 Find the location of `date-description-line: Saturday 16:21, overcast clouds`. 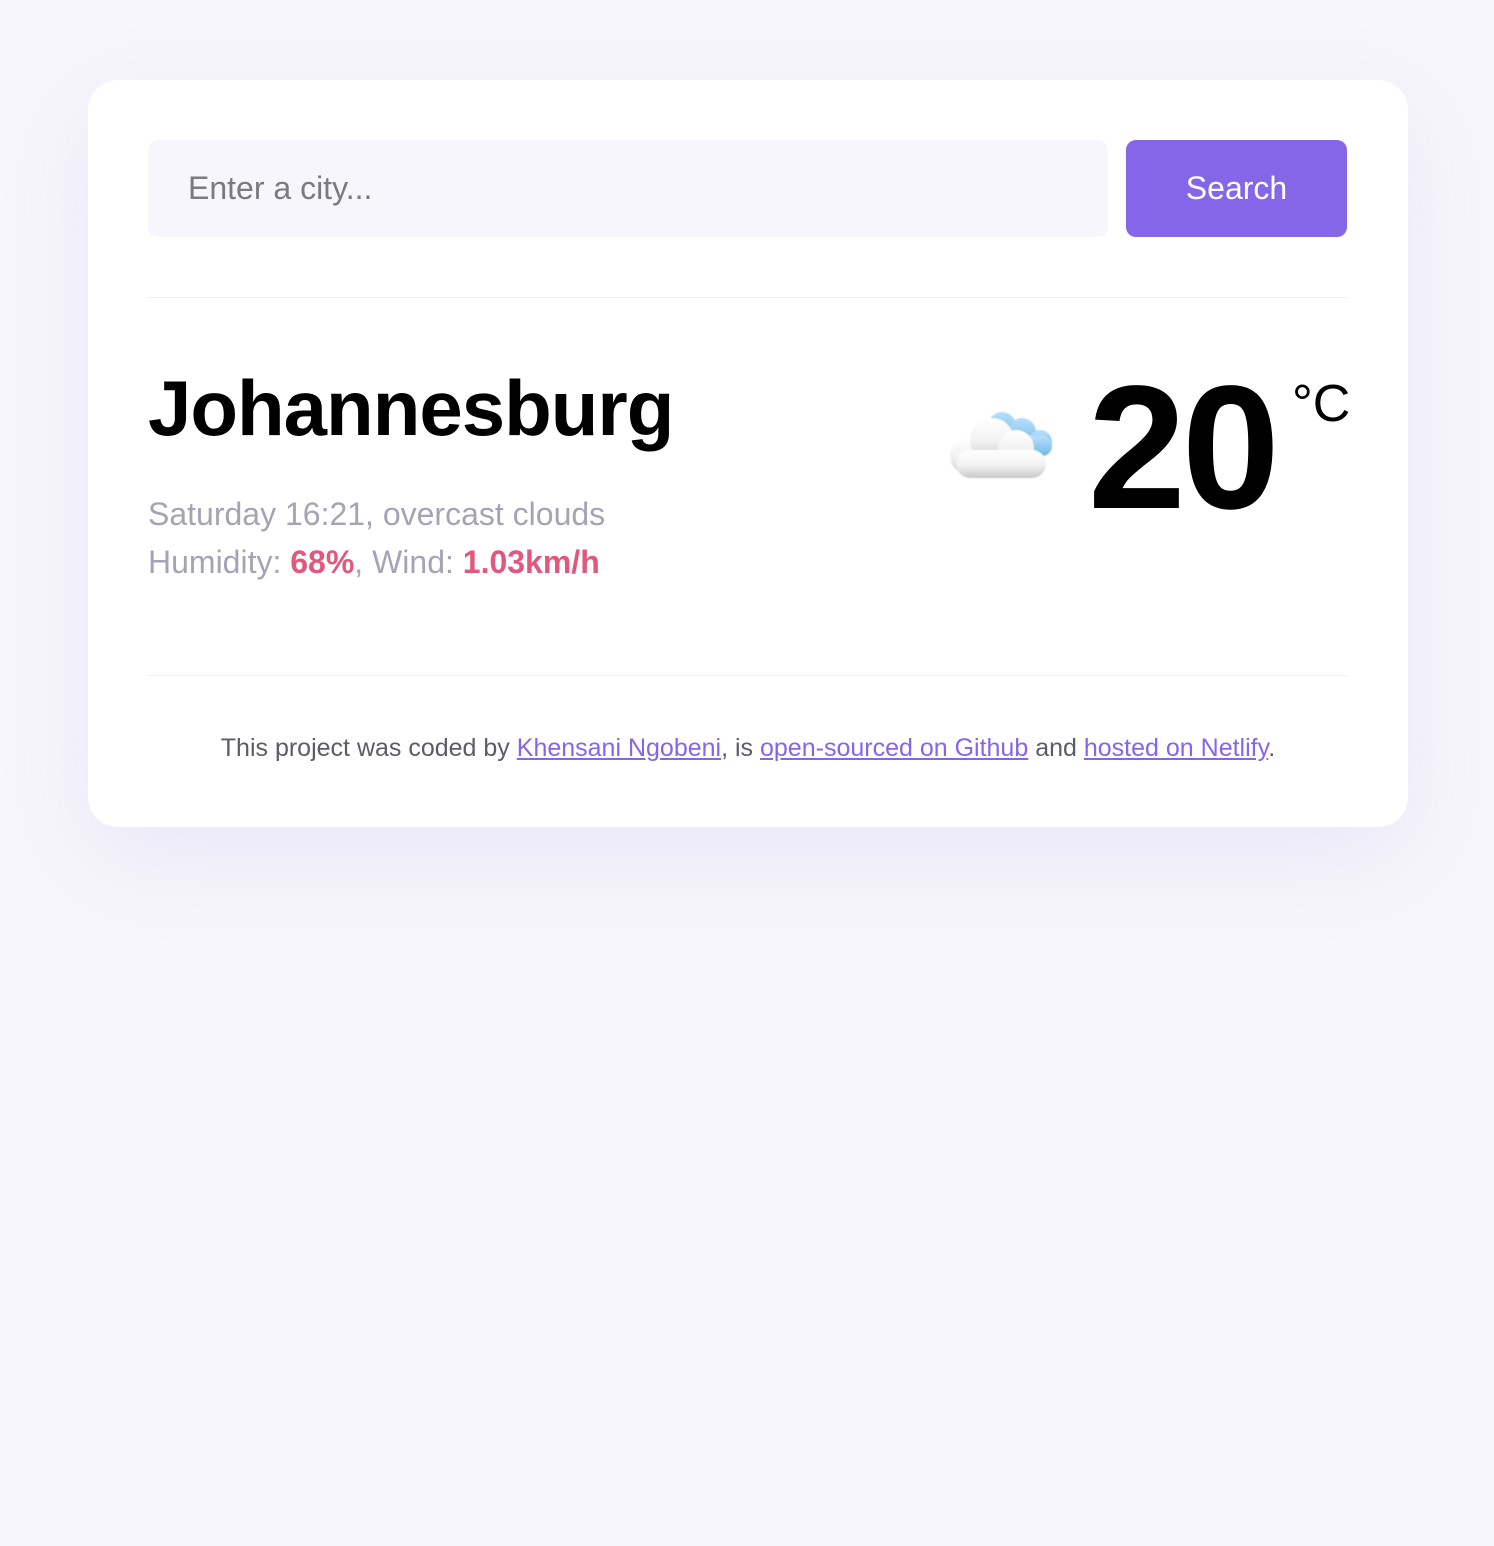

date-description-line: Saturday 16:21, overcast clouds is located at coordinates (377, 514).